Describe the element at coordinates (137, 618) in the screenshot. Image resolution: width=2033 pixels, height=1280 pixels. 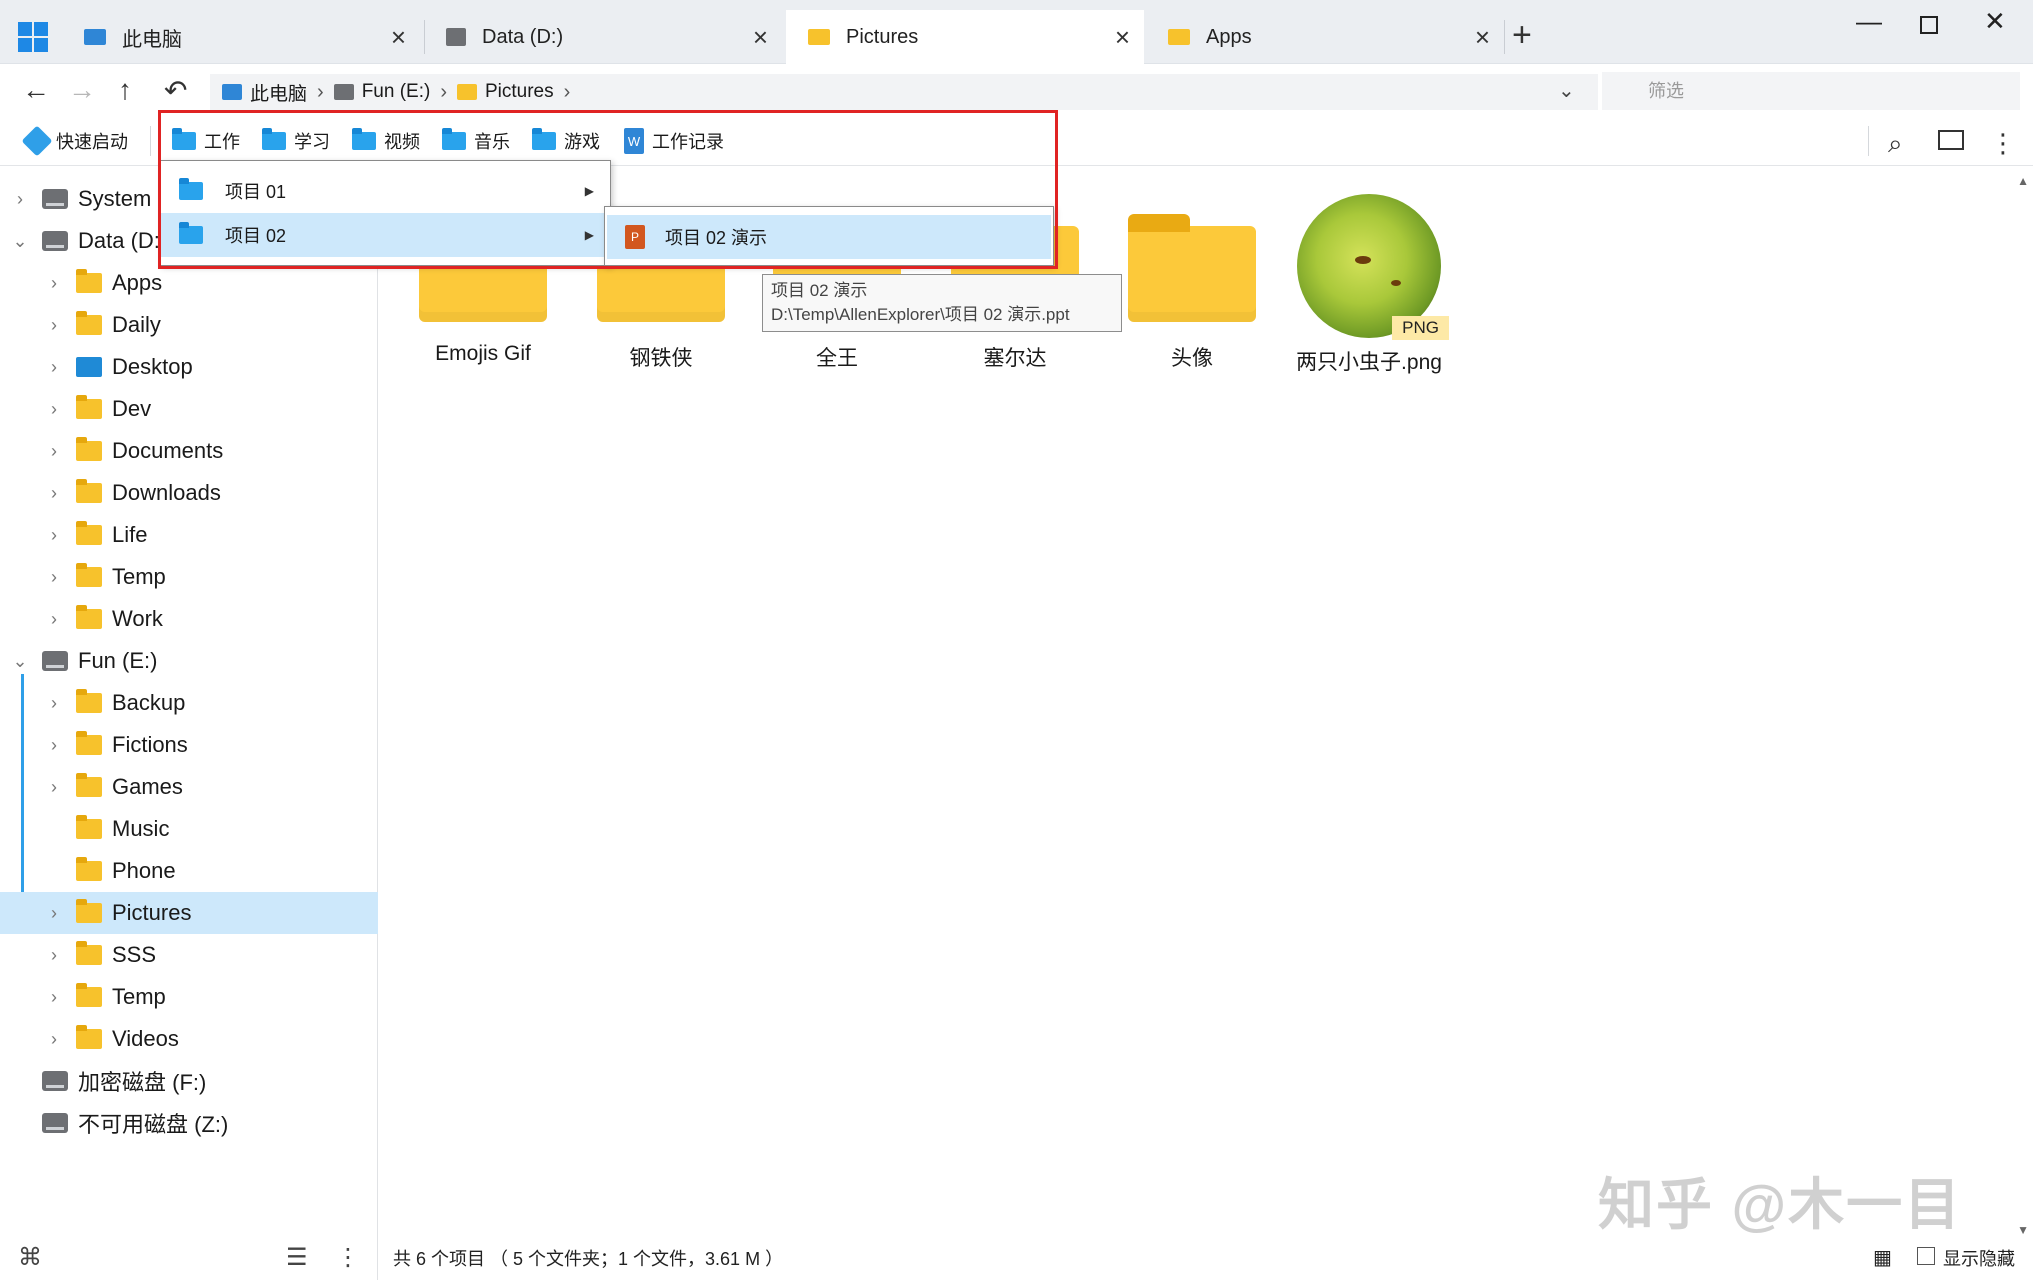
I see `tree-item-label: Work` at that location.